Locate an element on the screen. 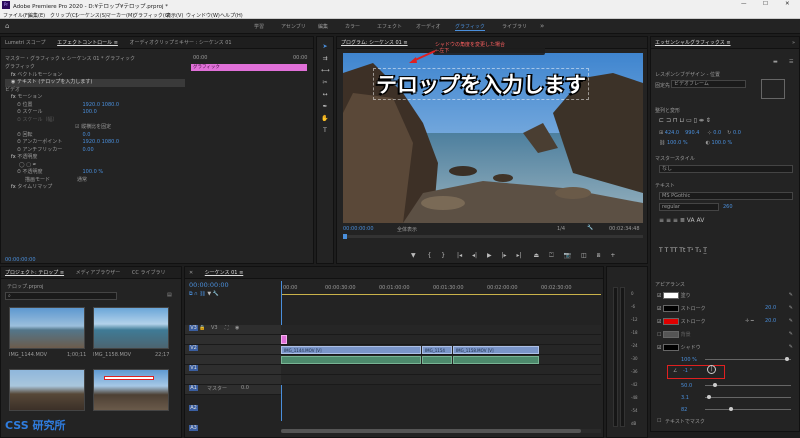  tab-program: プログラム: シーケンス 01 ≡ is located at coordinates (374, 43).